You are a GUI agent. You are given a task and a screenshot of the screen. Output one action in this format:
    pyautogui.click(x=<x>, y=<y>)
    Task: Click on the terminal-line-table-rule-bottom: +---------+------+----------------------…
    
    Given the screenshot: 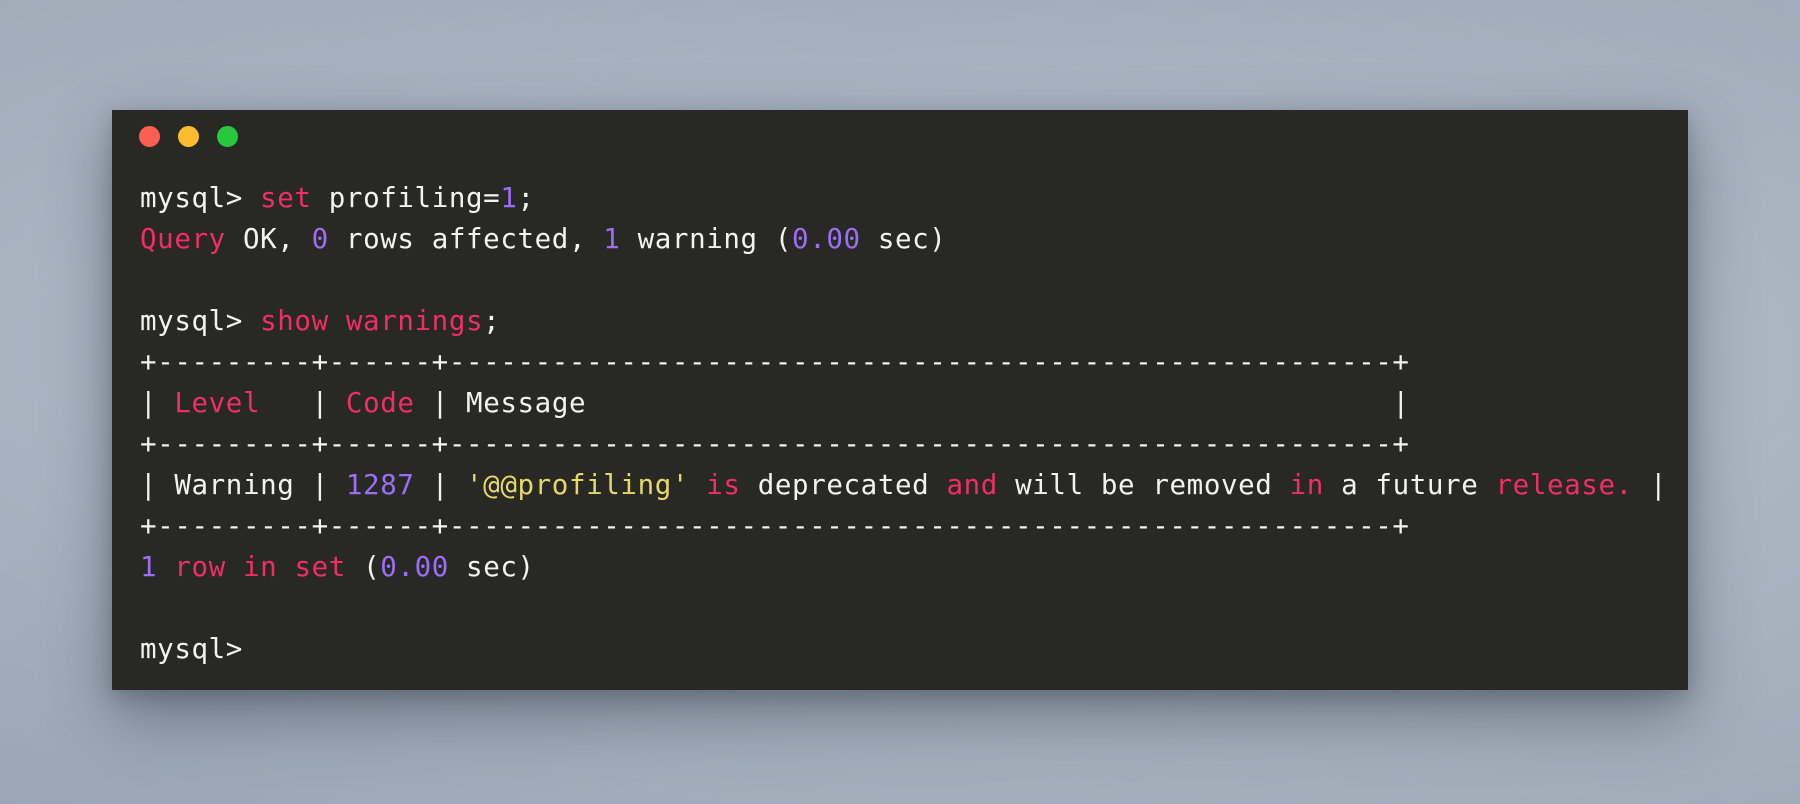 What is the action you would take?
    pyautogui.click(x=914, y=526)
    